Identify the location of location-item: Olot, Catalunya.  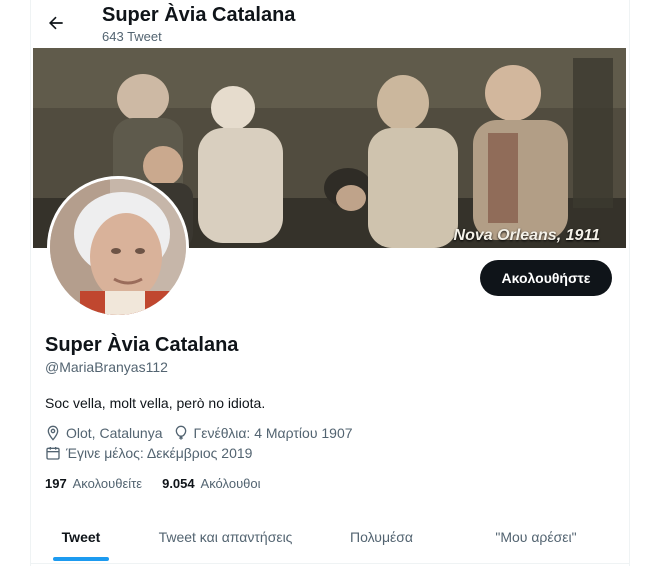
(104, 433).